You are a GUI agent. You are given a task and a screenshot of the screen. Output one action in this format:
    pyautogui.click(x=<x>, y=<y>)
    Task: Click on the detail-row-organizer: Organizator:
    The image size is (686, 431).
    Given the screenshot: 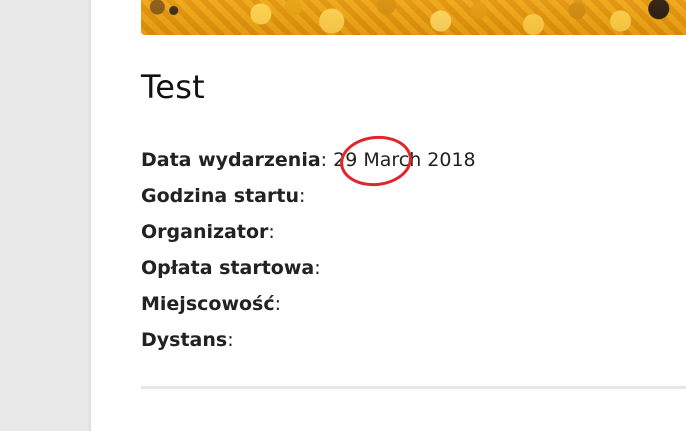 What is the action you would take?
    pyautogui.click(x=208, y=232)
    